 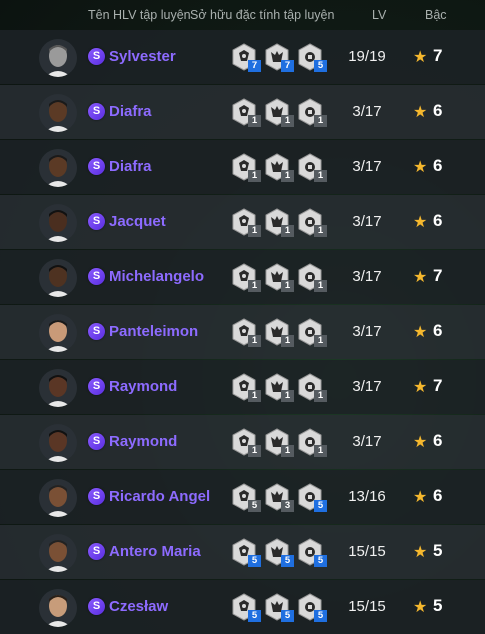 I want to click on trait-icon-2: 7, so click(x=279, y=57).